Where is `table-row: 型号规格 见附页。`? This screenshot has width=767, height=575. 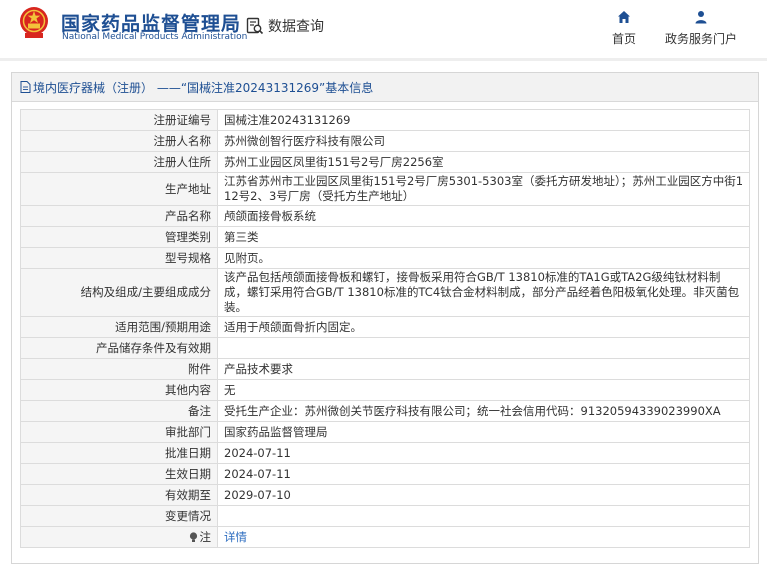
table-row: 型号规格 见附页。 is located at coordinates (385, 258).